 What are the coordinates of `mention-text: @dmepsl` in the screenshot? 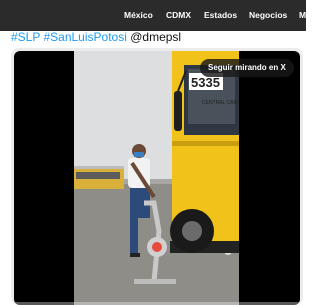 It's located at (156, 37).